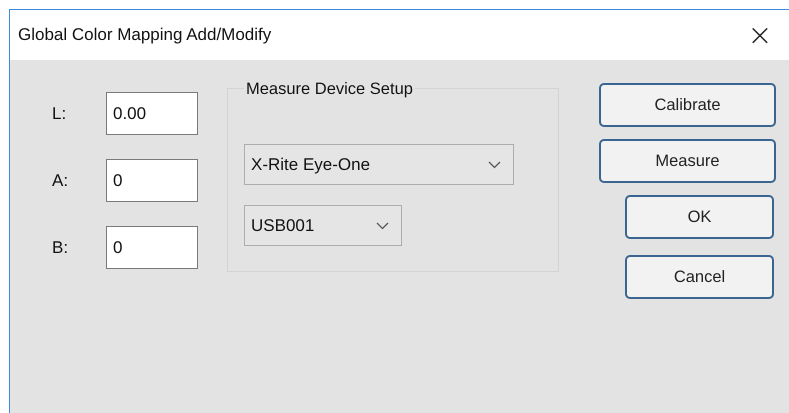  Describe the element at coordinates (760, 35) in the screenshot. I see `close-button: ×` at that location.